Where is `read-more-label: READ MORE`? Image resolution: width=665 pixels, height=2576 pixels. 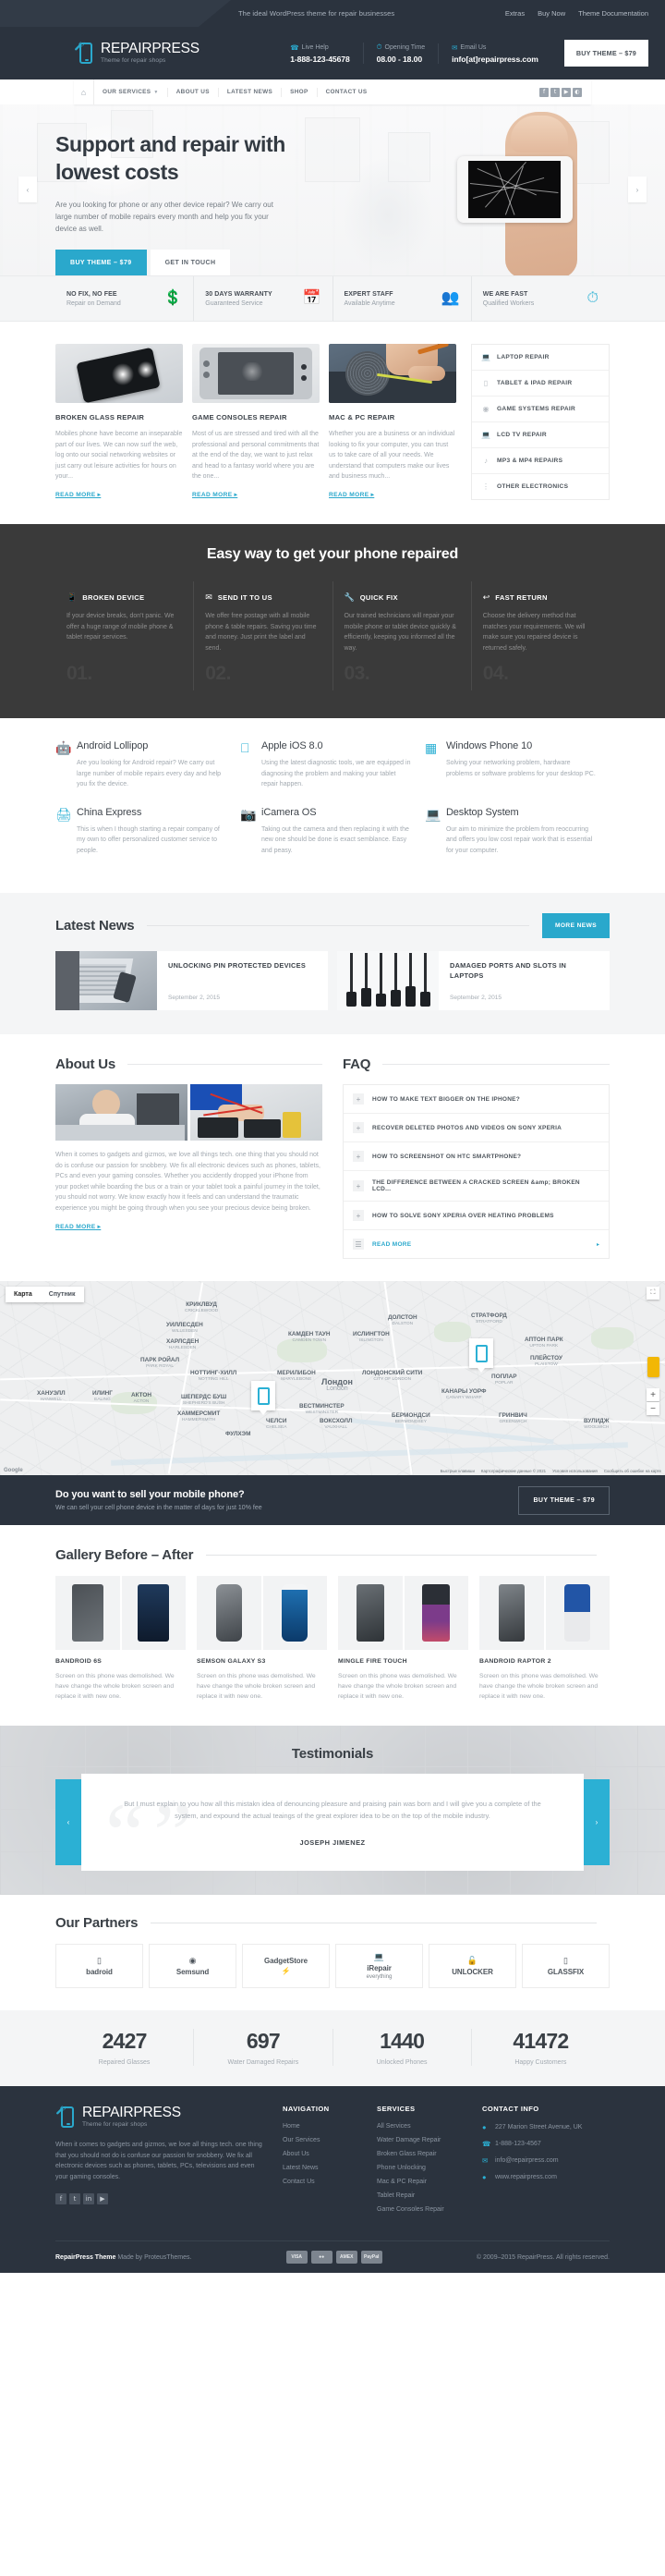 read-more-label: READ MORE is located at coordinates (75, 1226).